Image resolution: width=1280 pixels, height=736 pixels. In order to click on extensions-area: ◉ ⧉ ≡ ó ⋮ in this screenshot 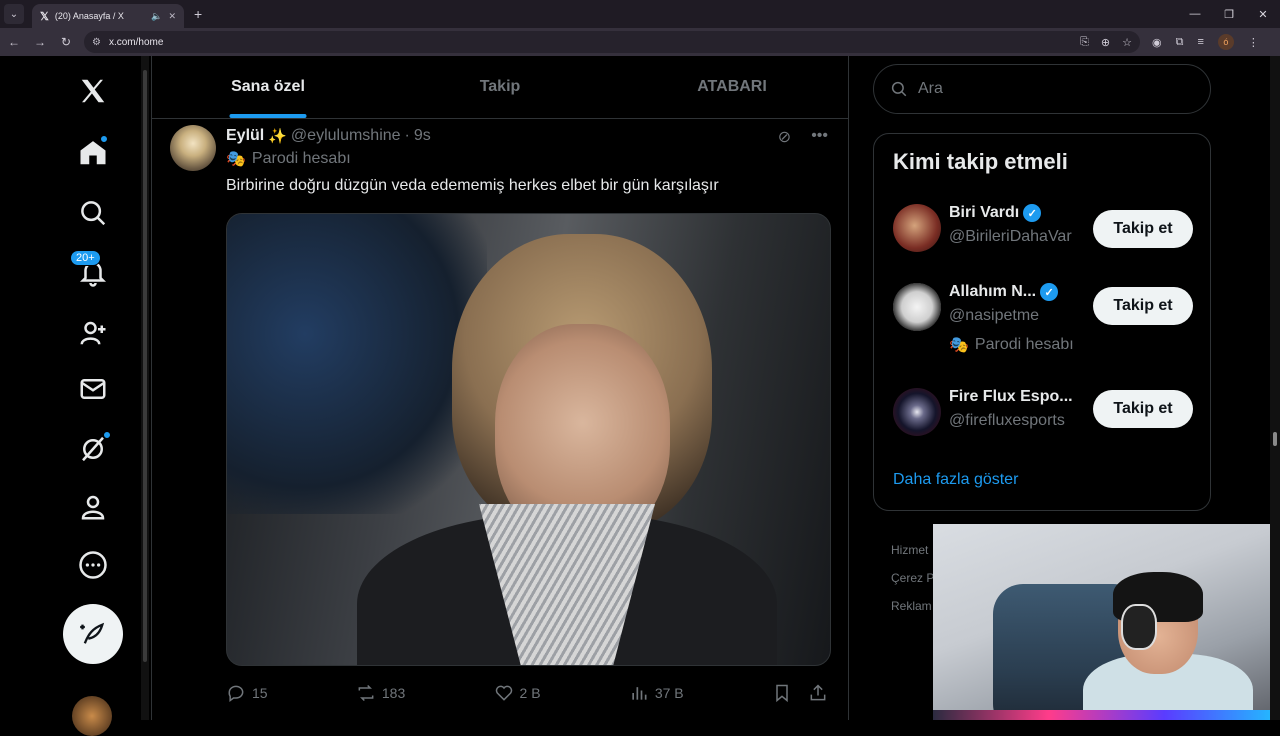, I will do `click(1205, 42)`.